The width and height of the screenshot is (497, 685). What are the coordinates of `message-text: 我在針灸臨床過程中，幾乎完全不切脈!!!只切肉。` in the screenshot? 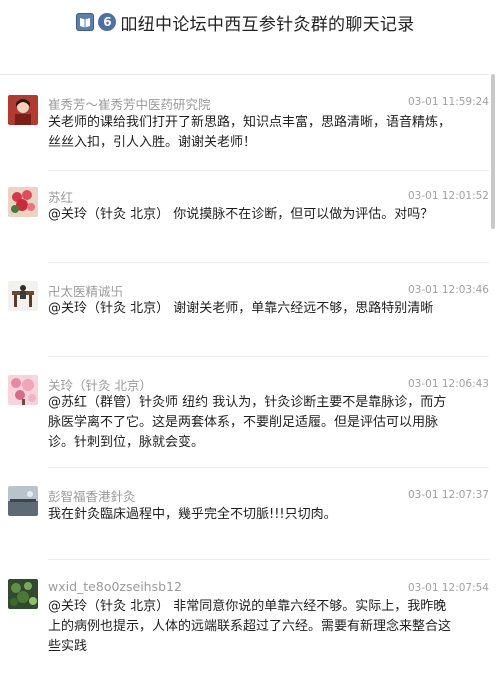 It's located at (192, 514).